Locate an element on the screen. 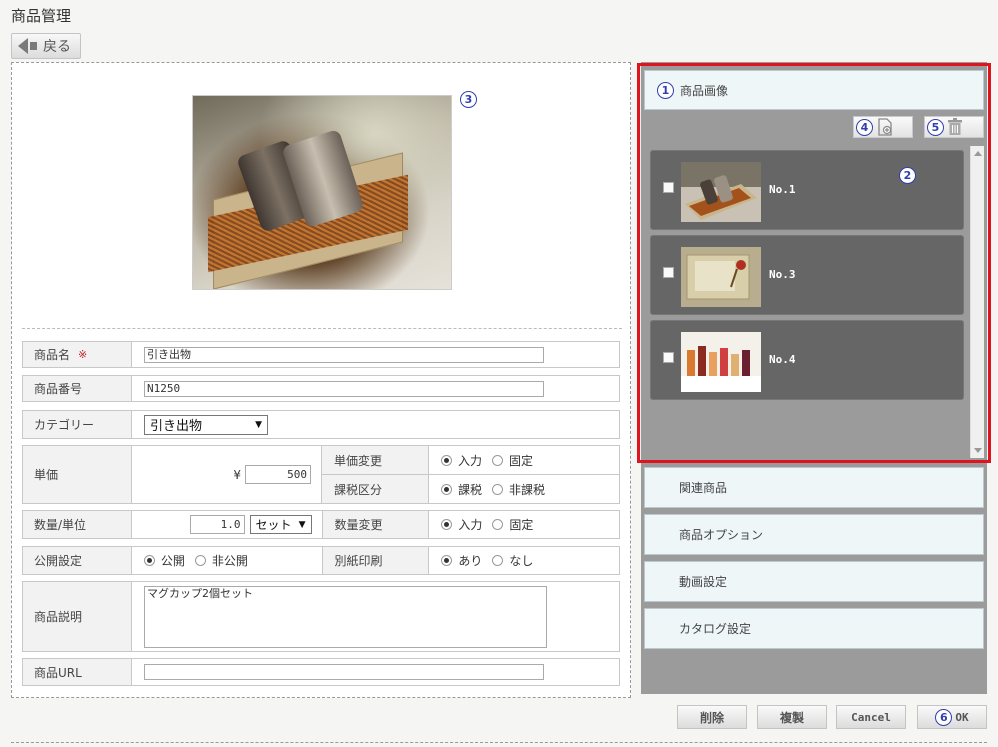  ok-button: 6 OK is located at coordinates (952, 717).